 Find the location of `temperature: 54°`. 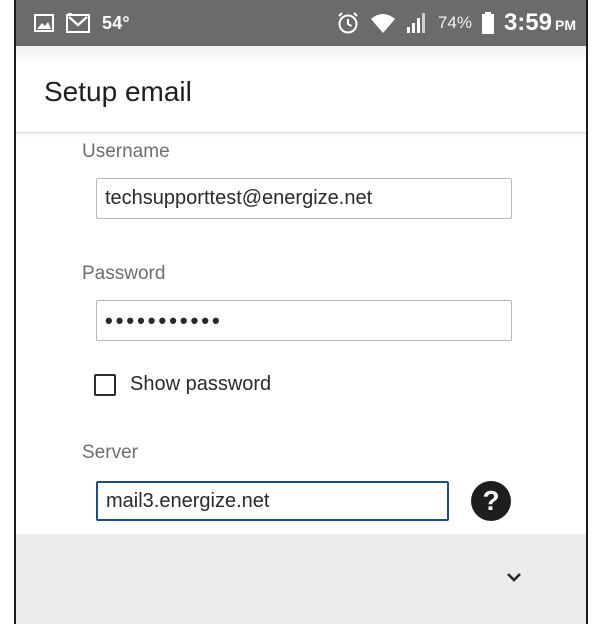

temperature: 54° is located at coordinates (116, 22).